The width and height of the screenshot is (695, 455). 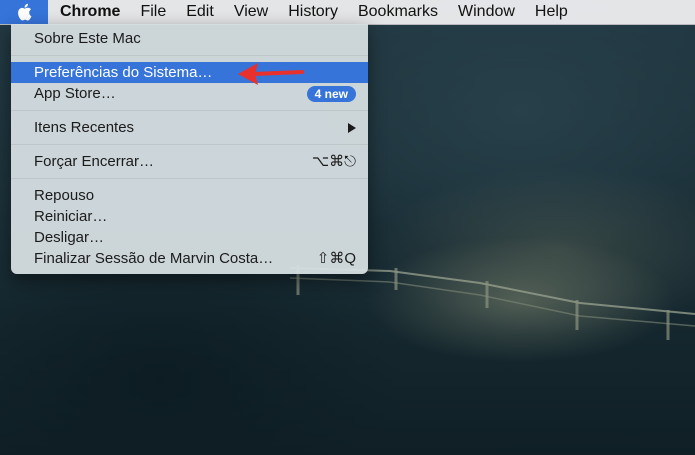 I want to click on apple-menu-button, so click(x=24, y=12).